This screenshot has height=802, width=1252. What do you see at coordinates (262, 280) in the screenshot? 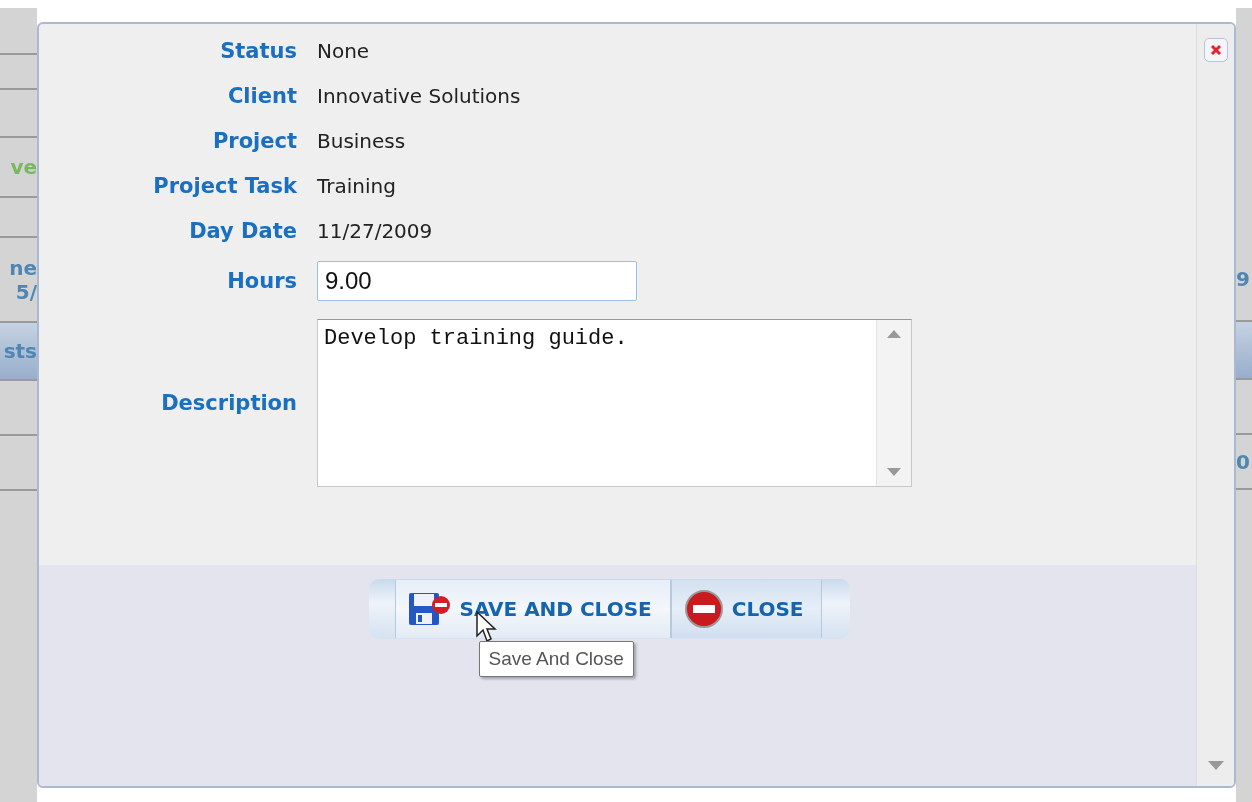
I see `field-label: Hours` at bounding box center [262, 280].